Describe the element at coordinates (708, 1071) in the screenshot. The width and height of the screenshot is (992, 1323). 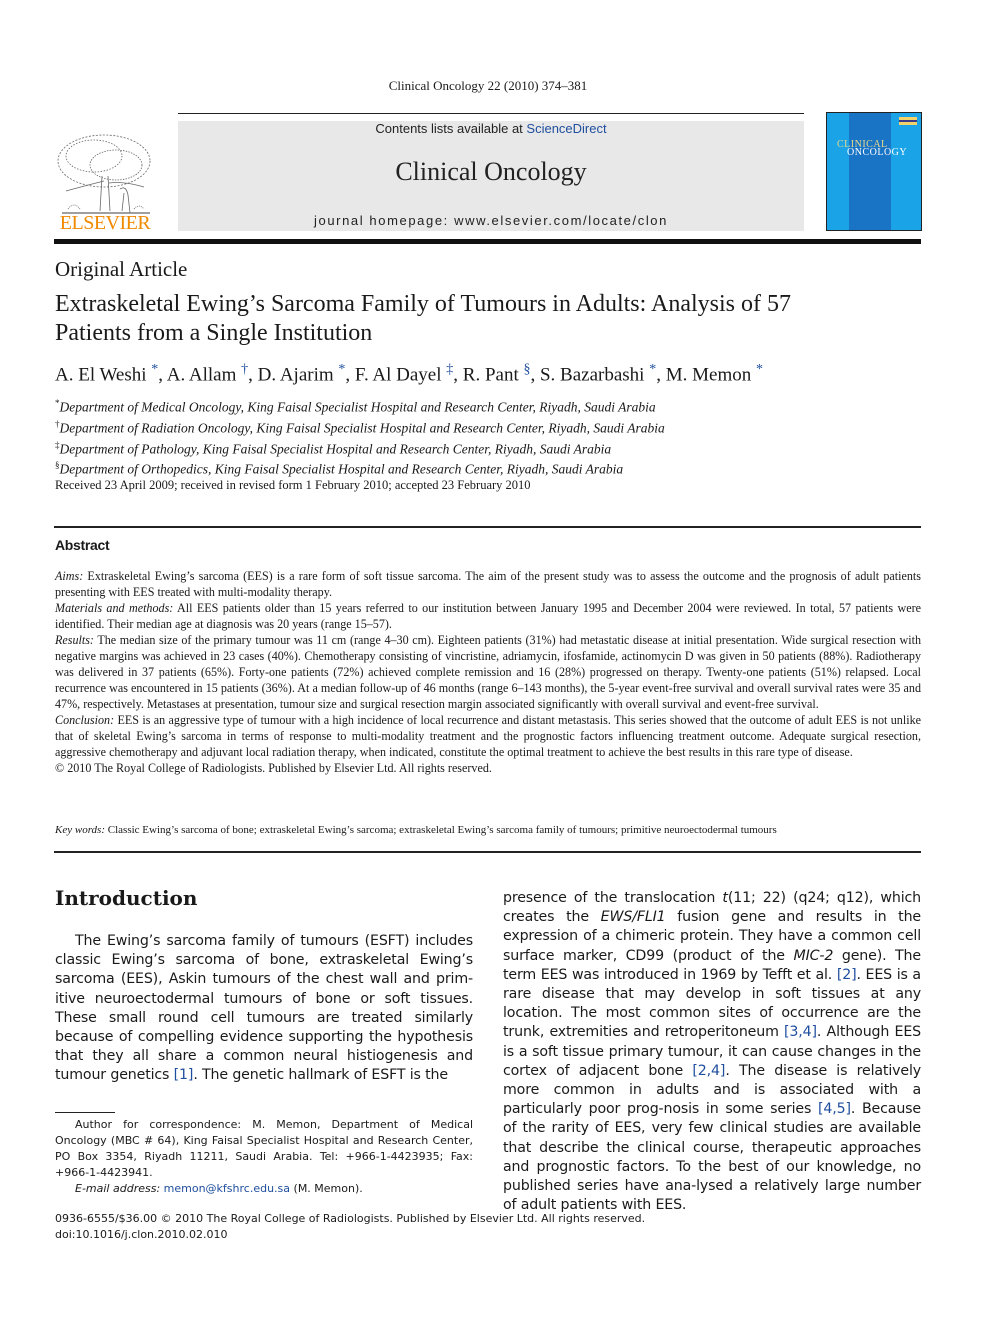
I see `citation-link: [2,4]` at that location.